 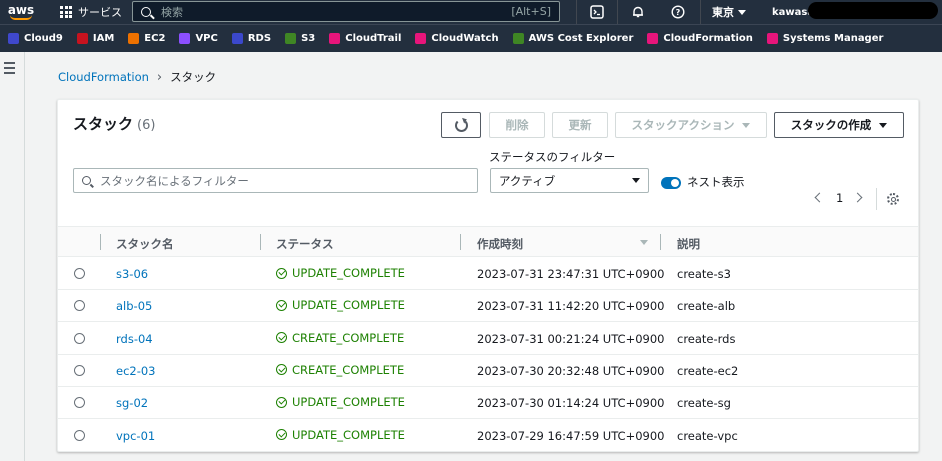 What do you see at coordinates (873, 10) in the screenshot?
I see `redacted-account-id` at bounding box center [873, 10].